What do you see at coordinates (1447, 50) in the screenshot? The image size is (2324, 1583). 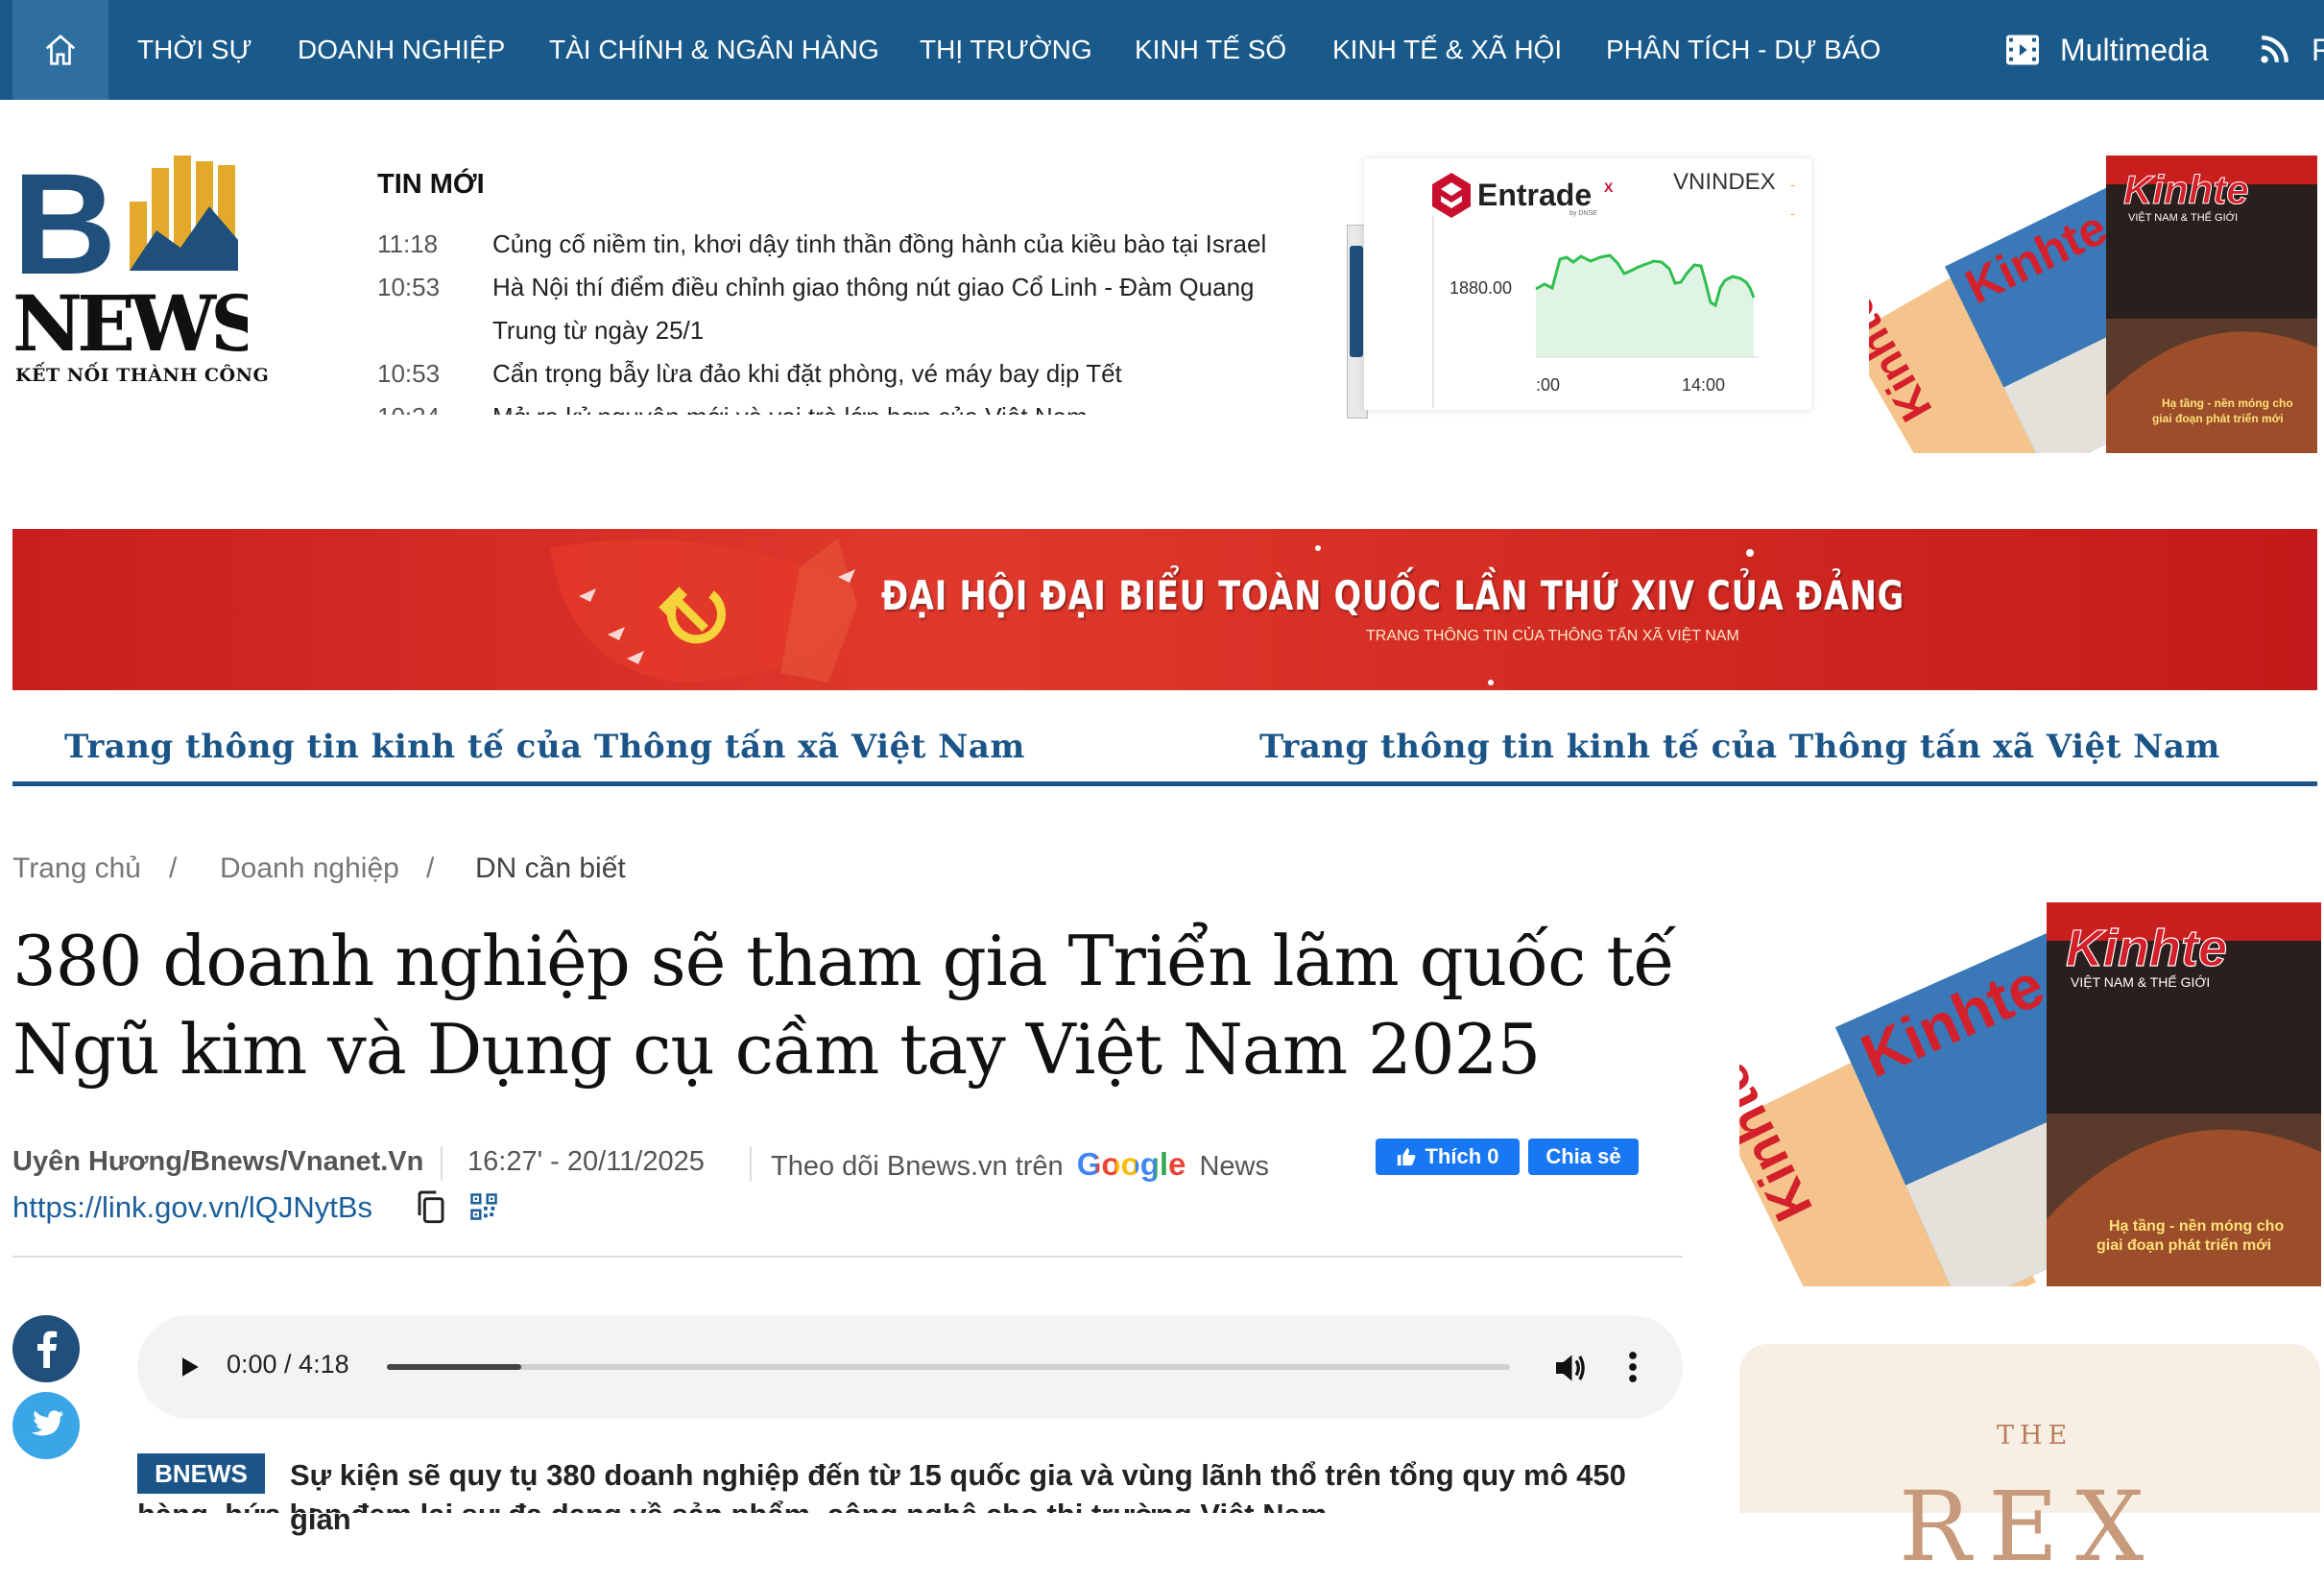 I see `nav-kinh-te-xa-hoi: KINH TẾ & XÃ HỘI` at bounding box center [1447, 50].